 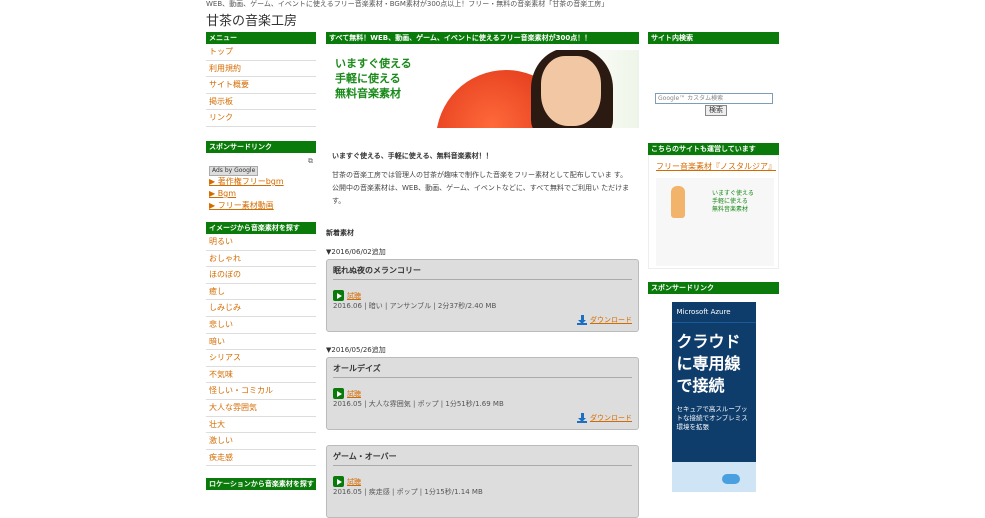 I want to click on category-item: シリアス, so click(x=261, y=358).